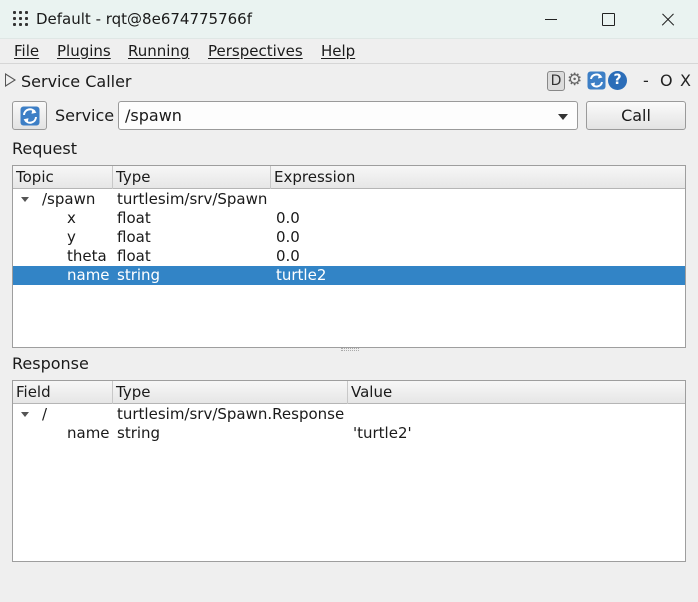  I want to click on column-header-expression: Expression, so click(478, 177).